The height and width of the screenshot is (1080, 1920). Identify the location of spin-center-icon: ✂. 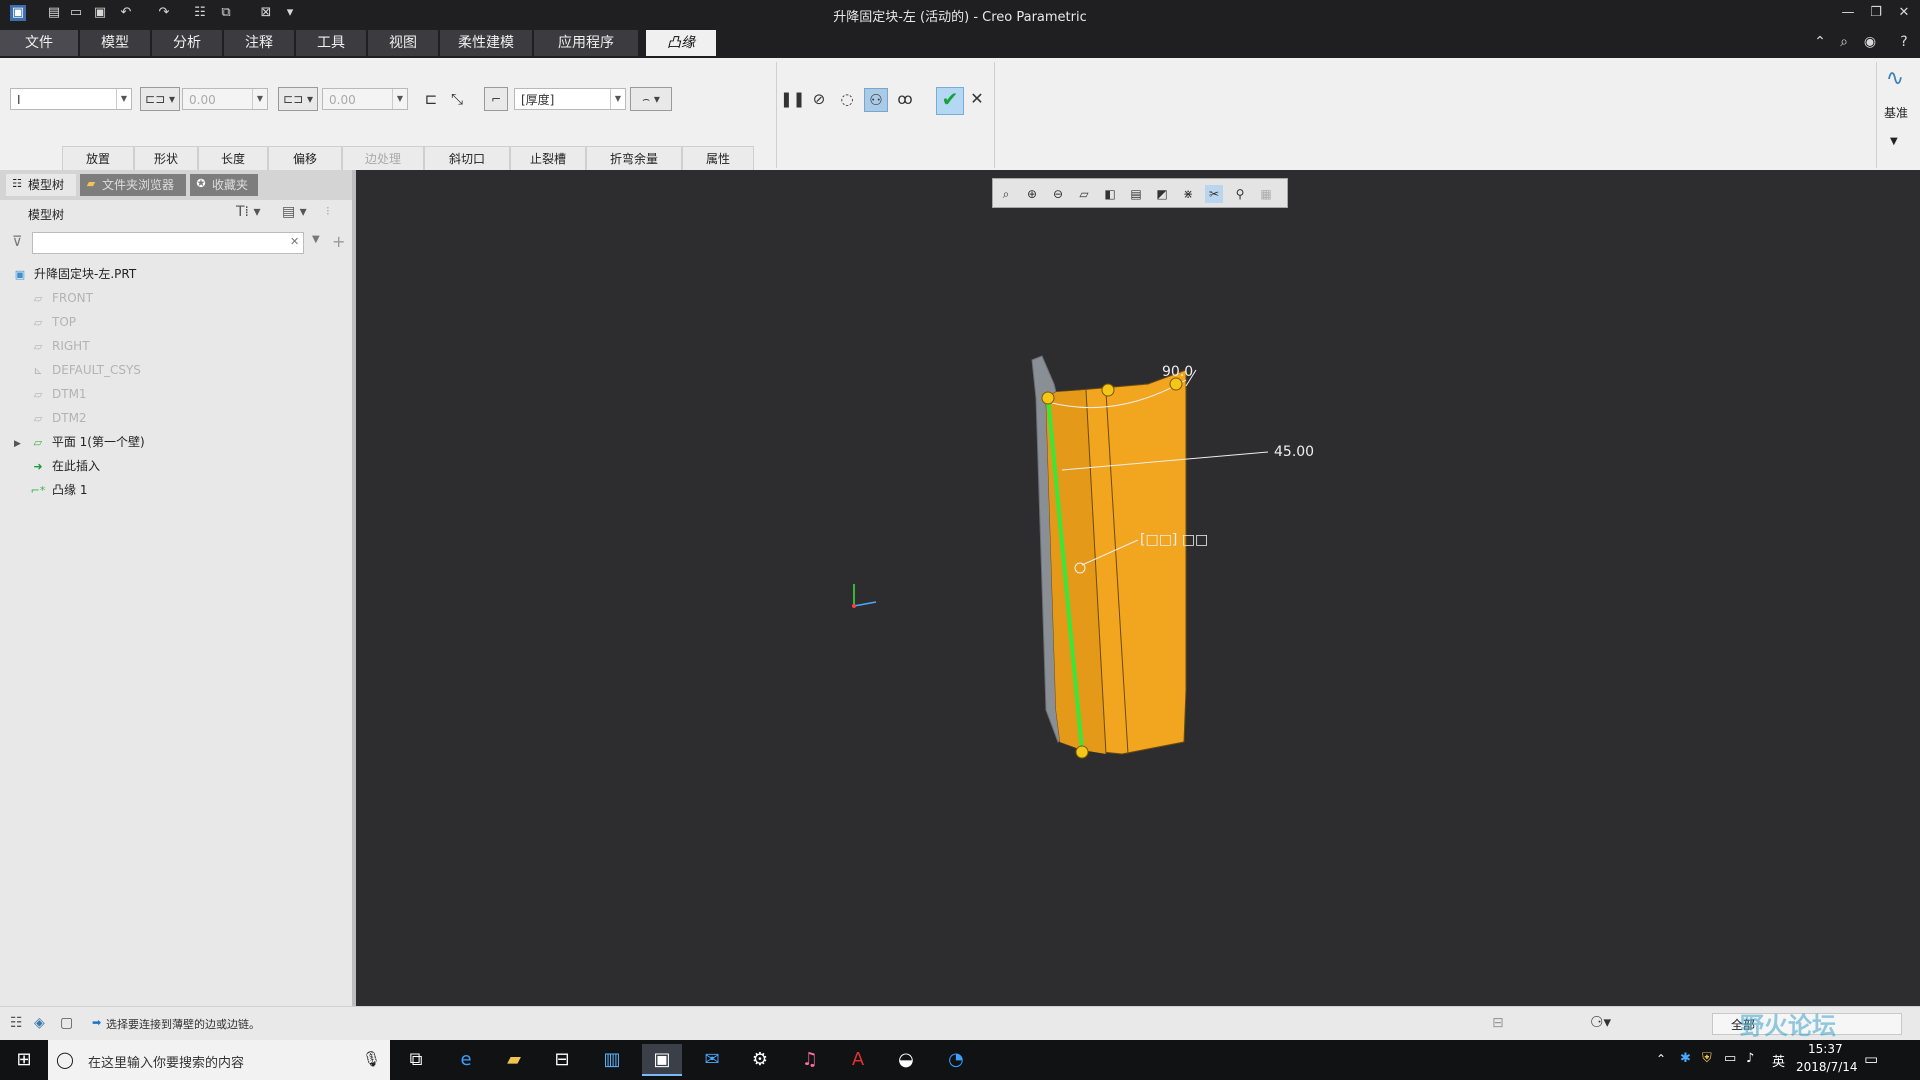
(1214, 194).